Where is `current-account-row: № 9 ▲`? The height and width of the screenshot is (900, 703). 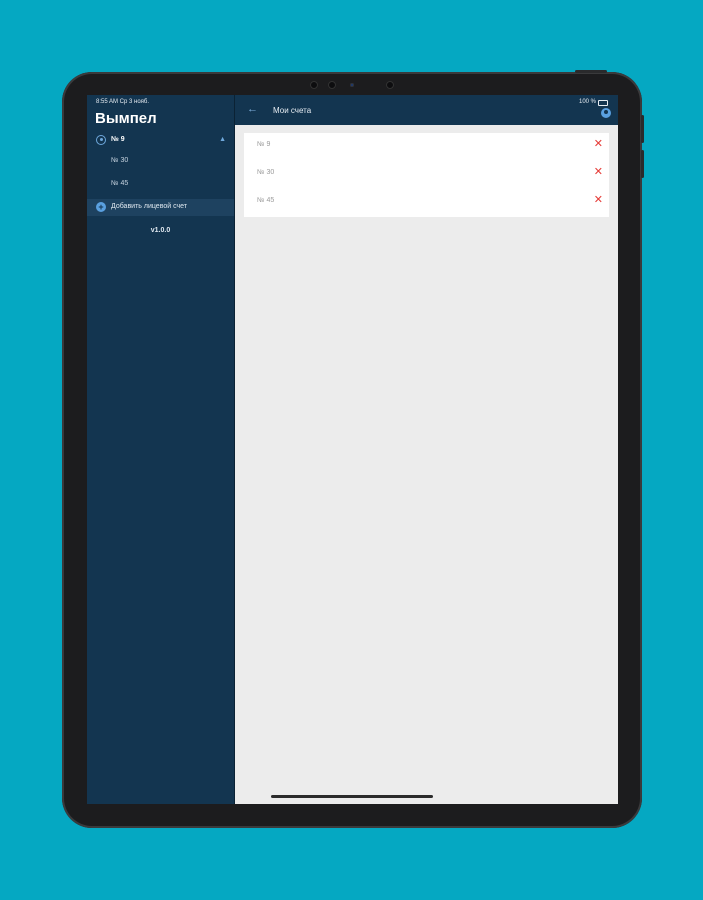
current-account-row: № 9 ▲ is located at coordinates (163, 142).